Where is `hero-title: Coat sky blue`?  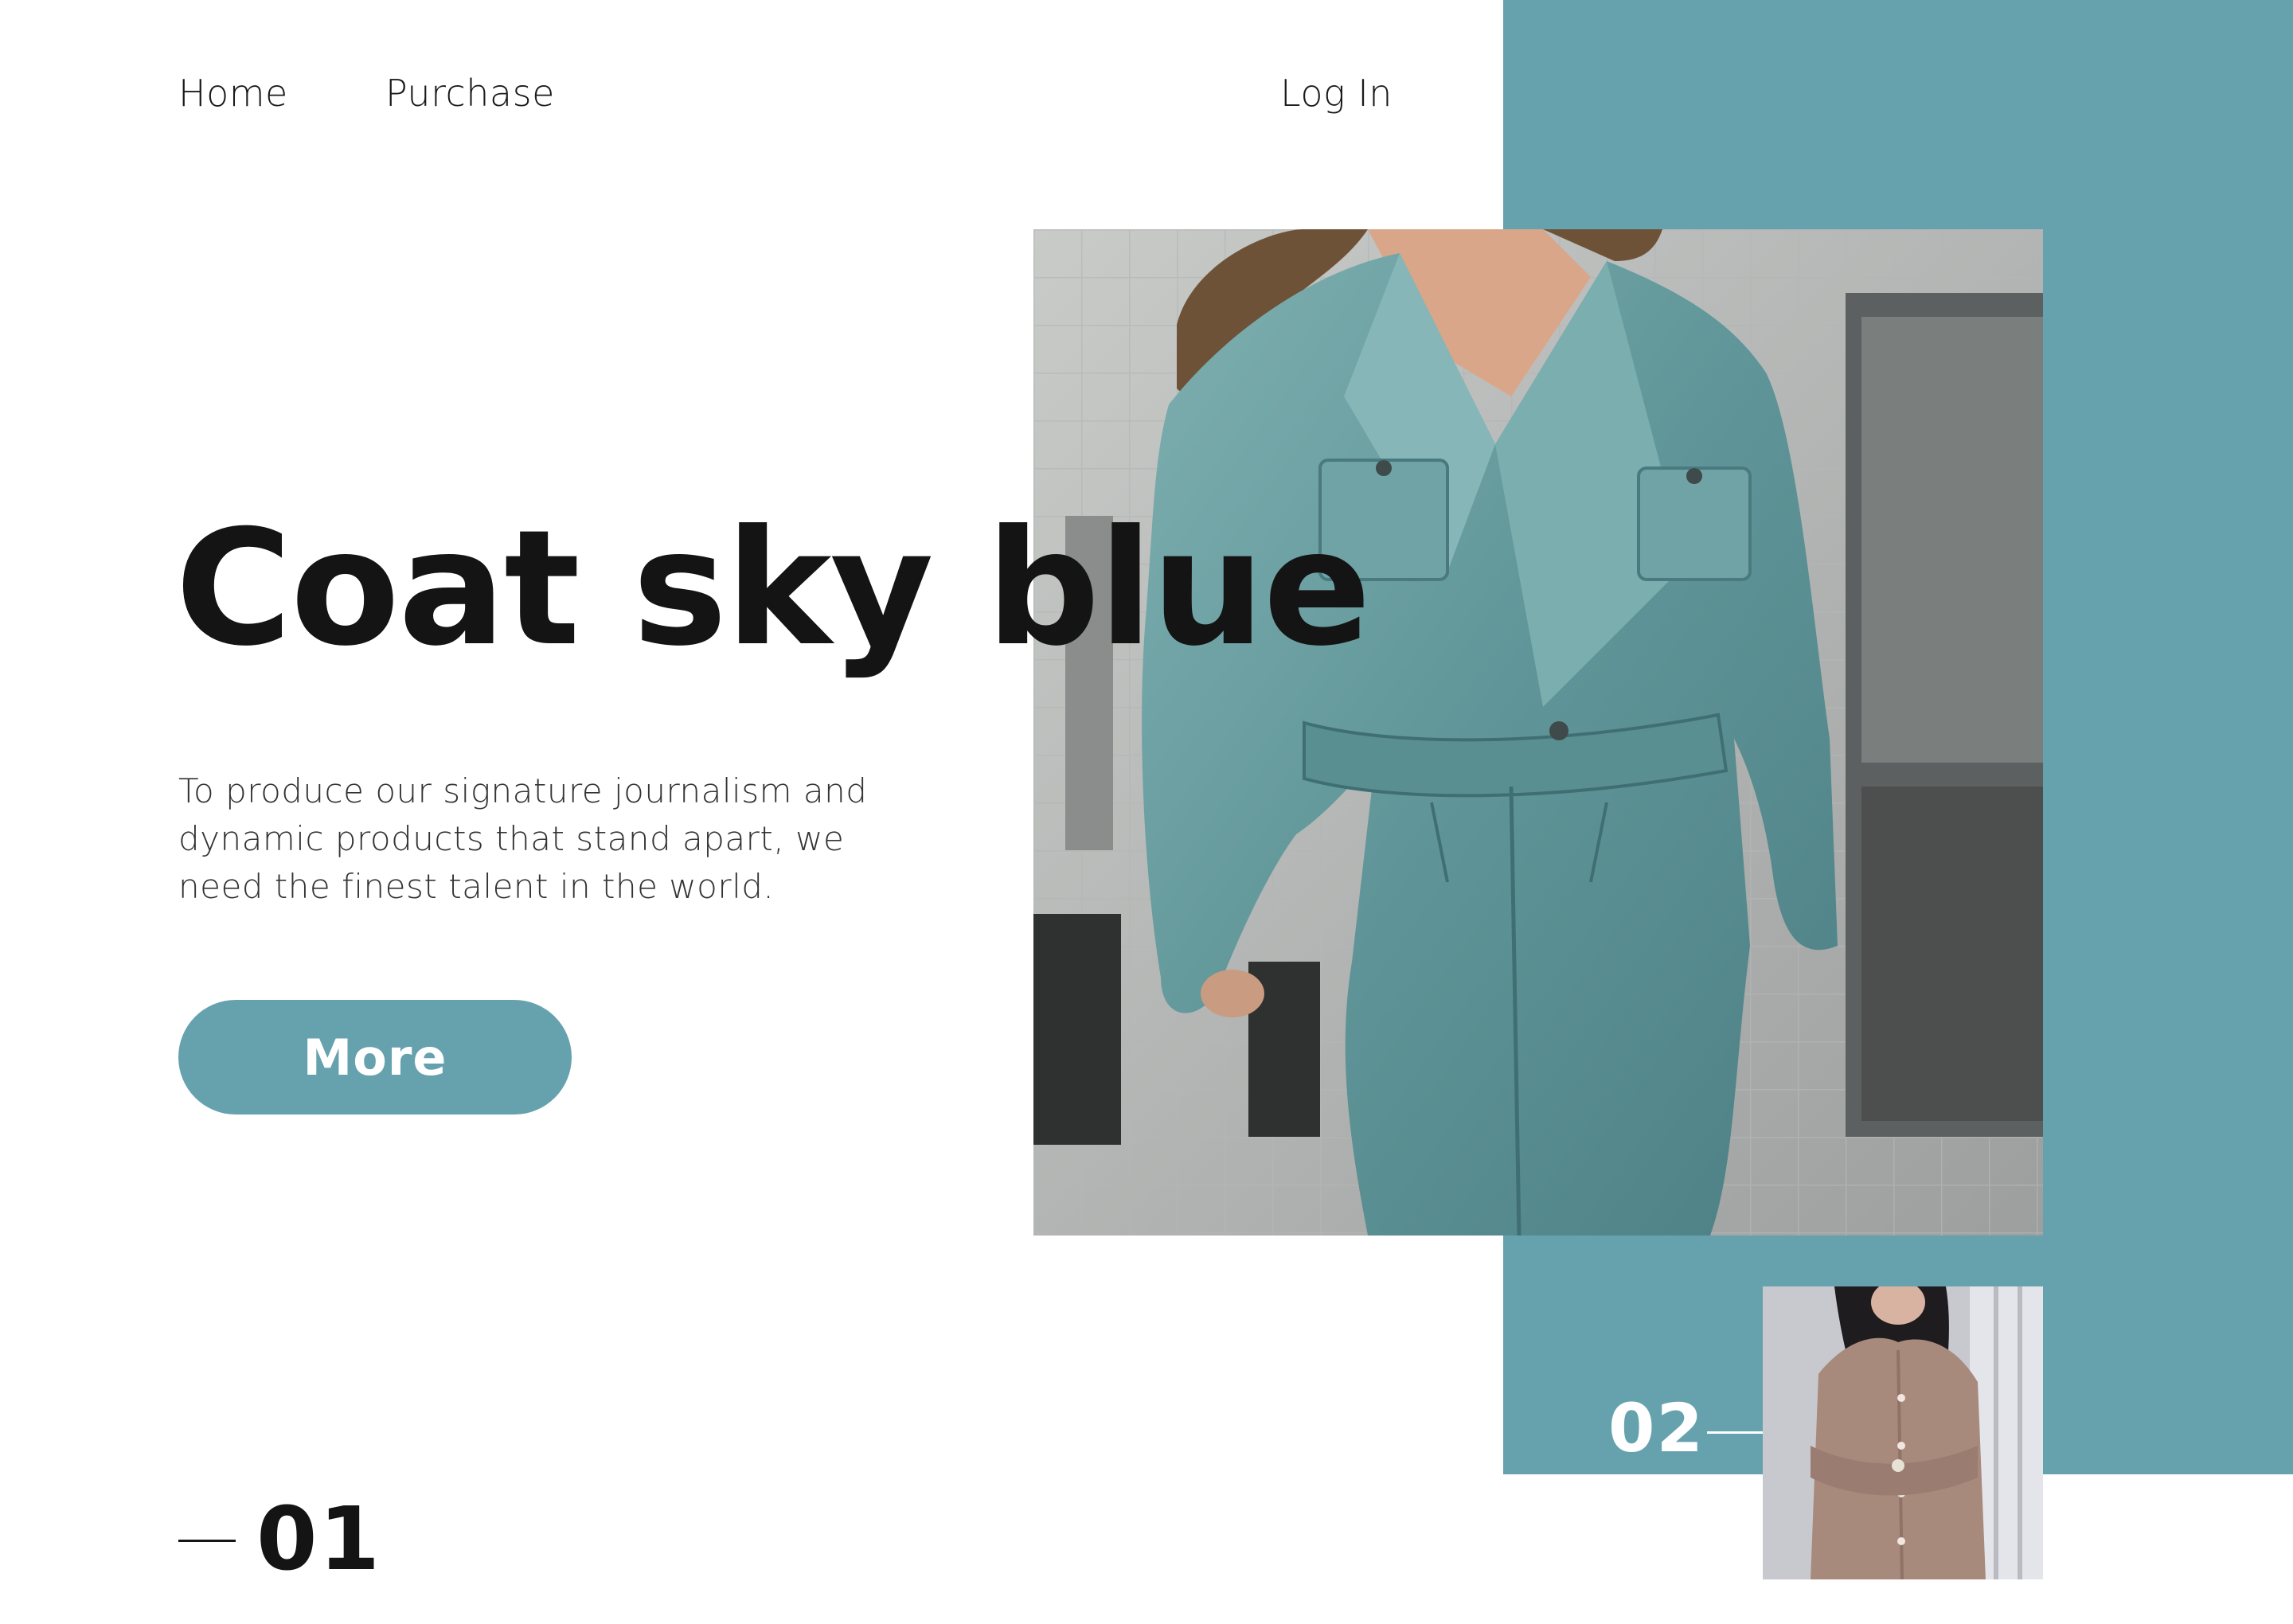 hero-title: Coat sky blue is located at coordinates (773, 588).